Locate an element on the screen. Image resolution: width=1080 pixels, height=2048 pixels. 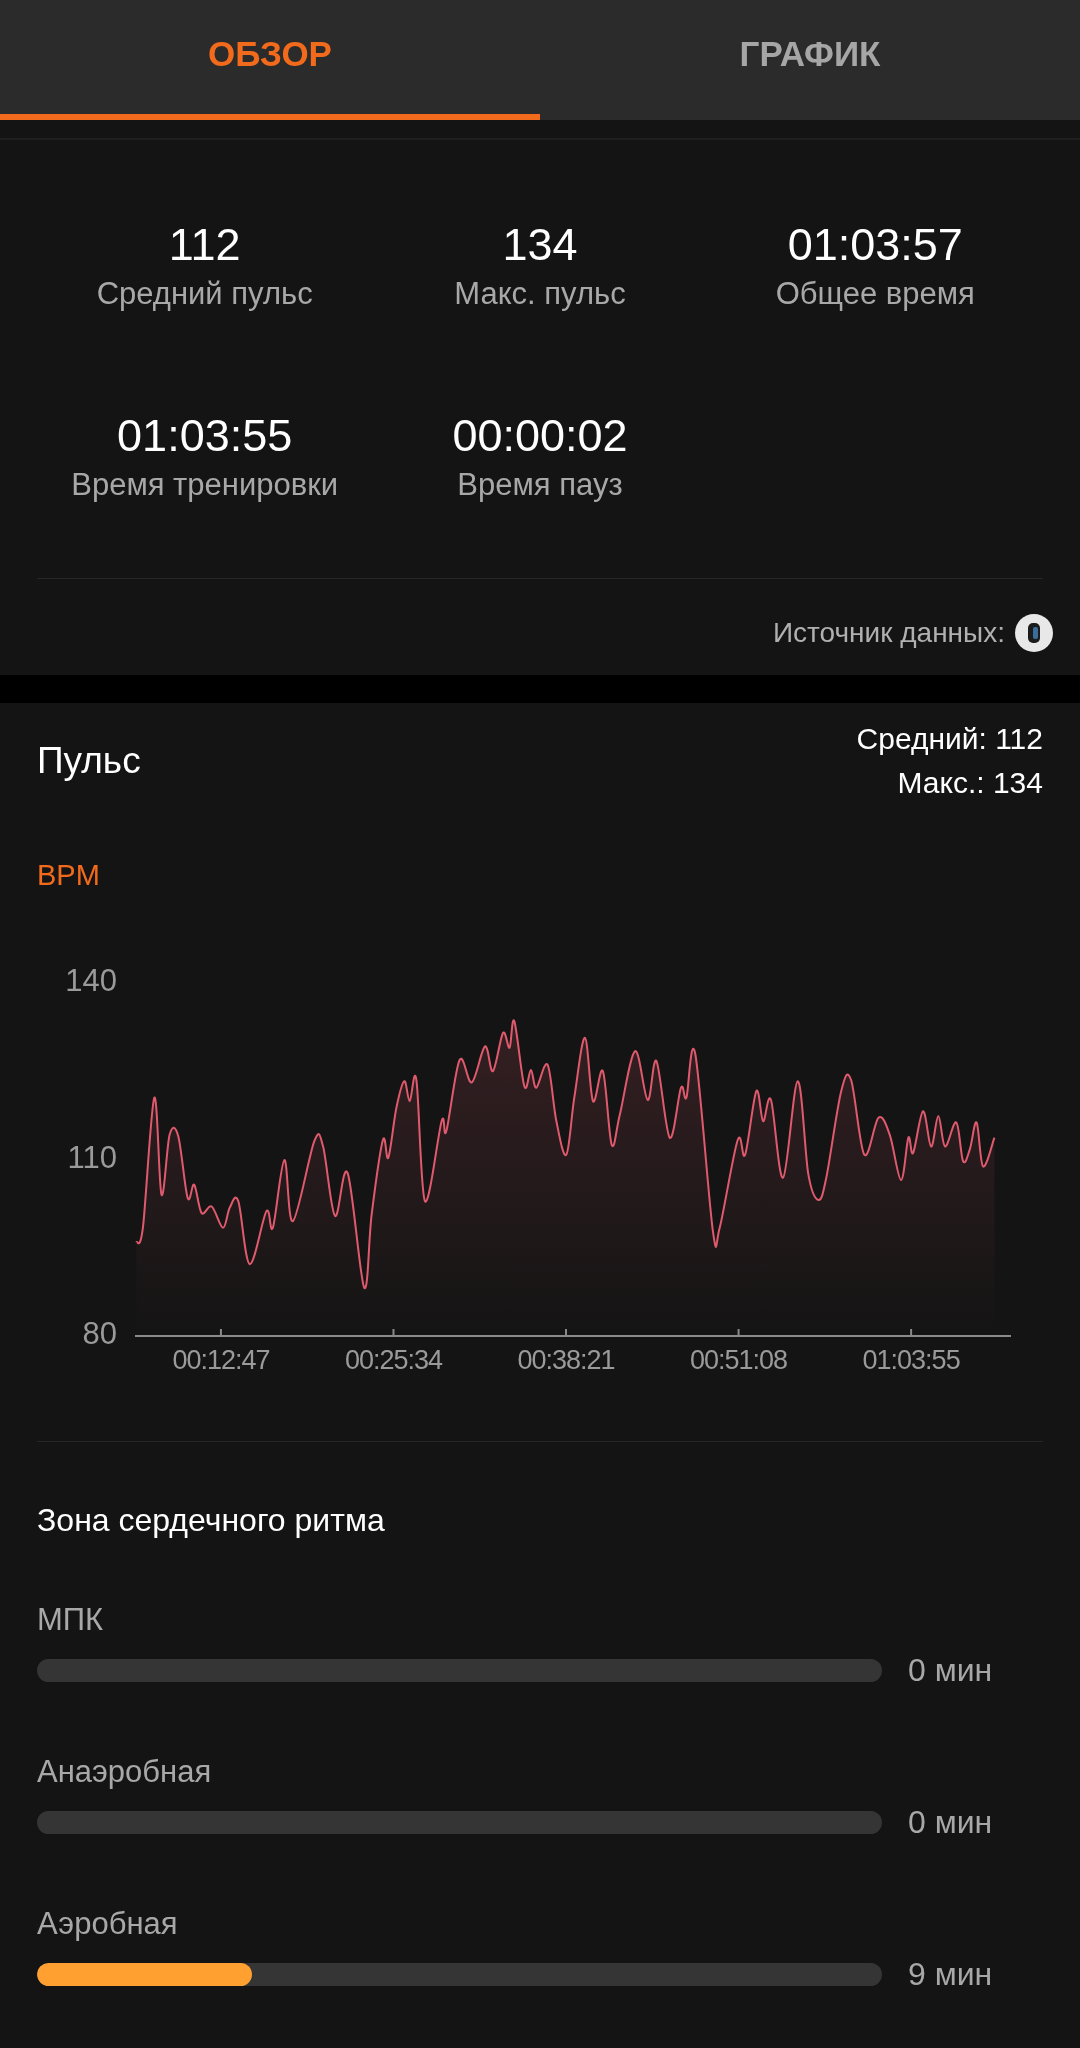
x-axis-label: 00:51:08 is located at coordinates (739, 1360).